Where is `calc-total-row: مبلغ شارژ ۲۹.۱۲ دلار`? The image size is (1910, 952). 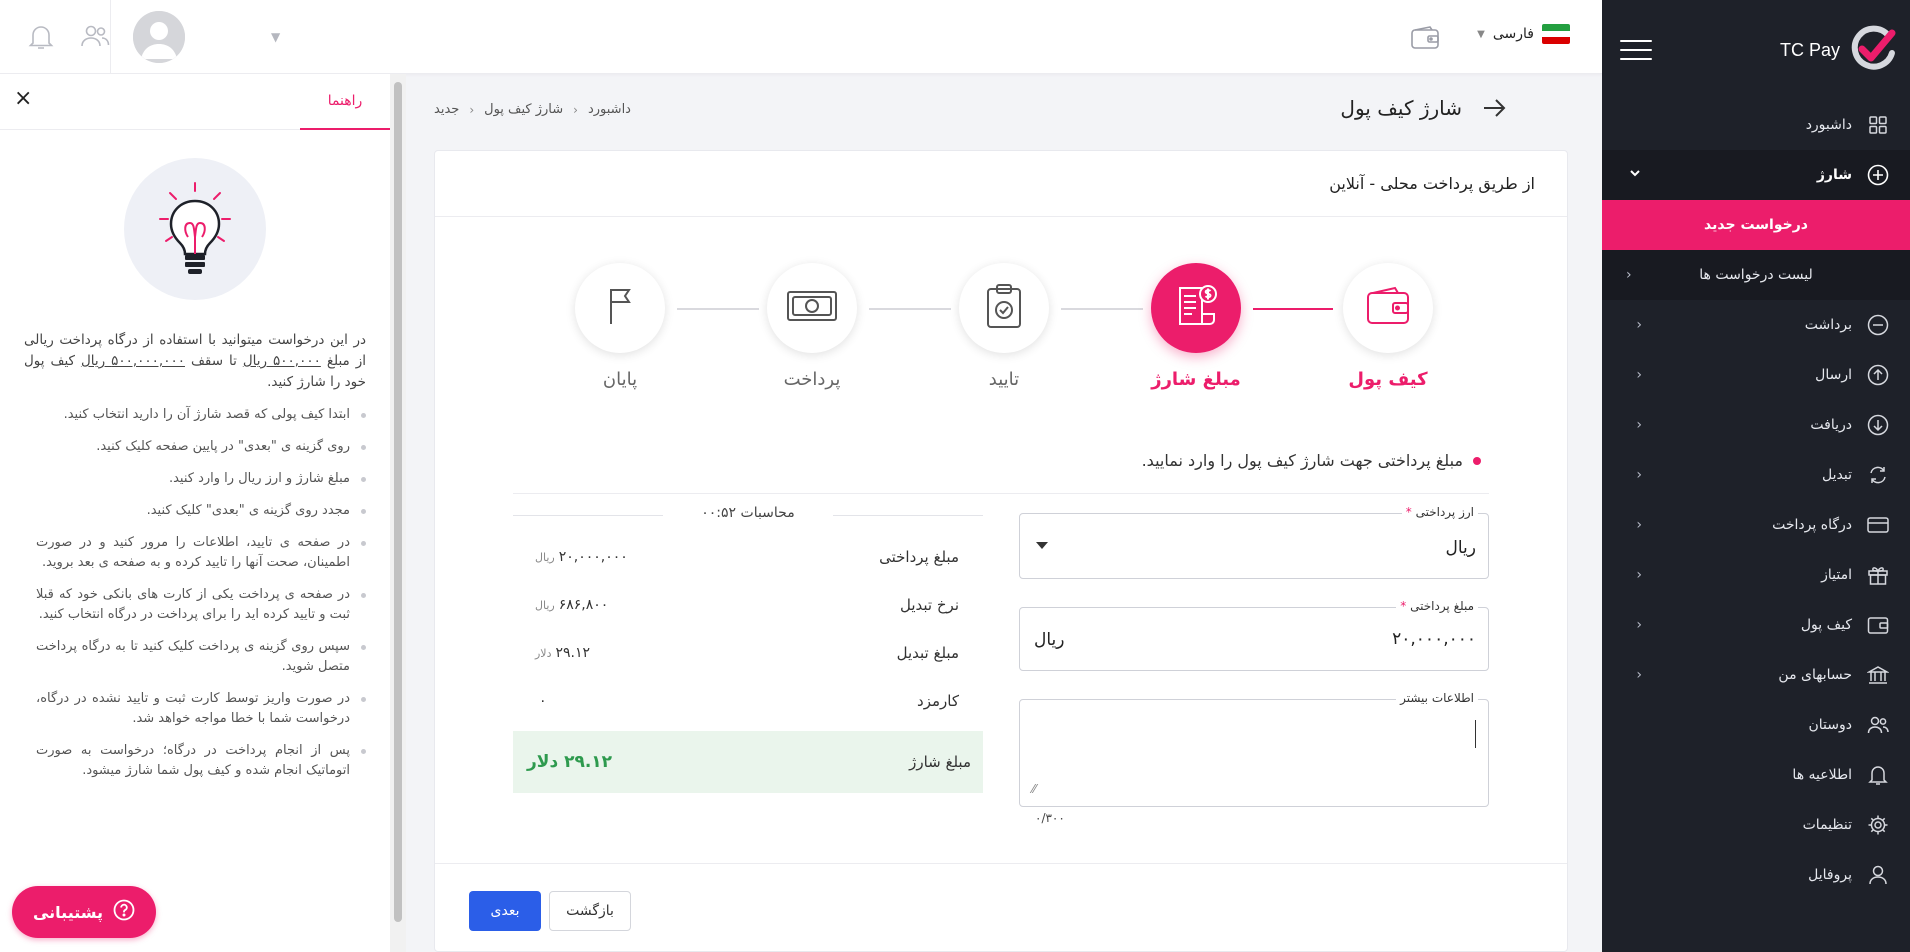
calc-total-row: مبلغ شارژ ۲۹.۱۲ دلار is located at coordinates (748, 762).